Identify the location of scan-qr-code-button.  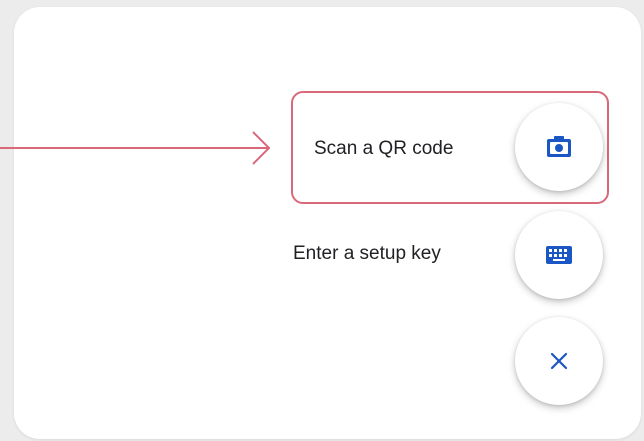
(559, 147).